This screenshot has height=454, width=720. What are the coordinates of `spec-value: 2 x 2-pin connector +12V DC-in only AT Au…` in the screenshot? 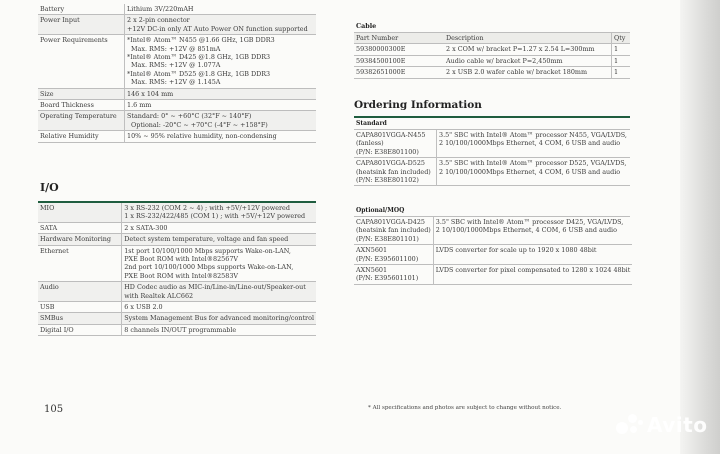 It's located at (220, 24).